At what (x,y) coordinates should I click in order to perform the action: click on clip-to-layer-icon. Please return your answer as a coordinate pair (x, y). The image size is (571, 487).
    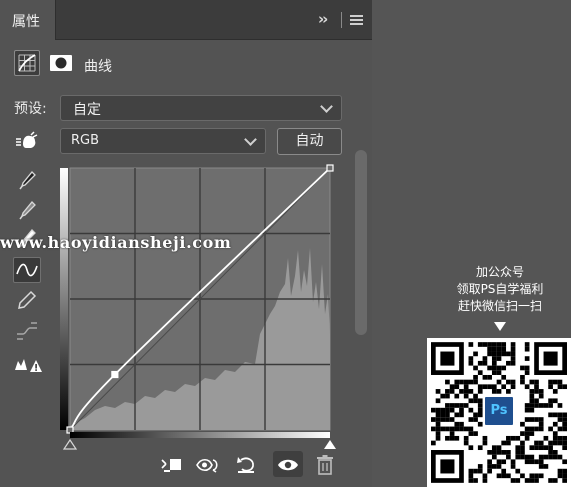
    Looking at the image, I should click on (171, 465).